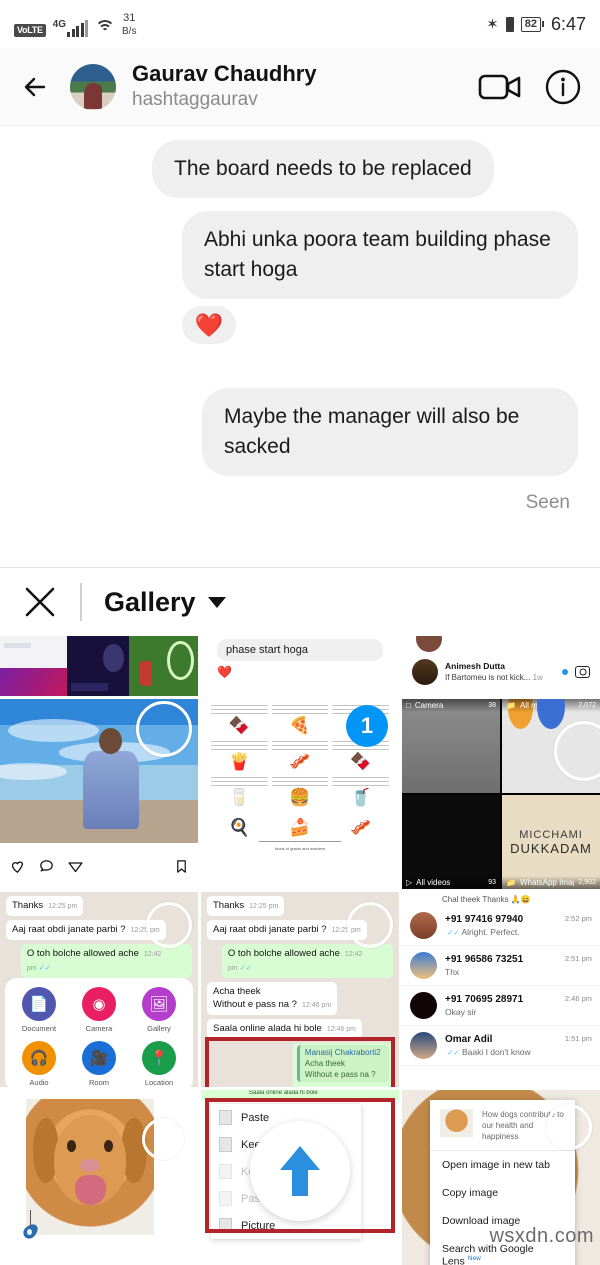 This screenshot has width=600, height=1265. I want to click on last-message-text: Alright. Perfect., so click(490, 931).